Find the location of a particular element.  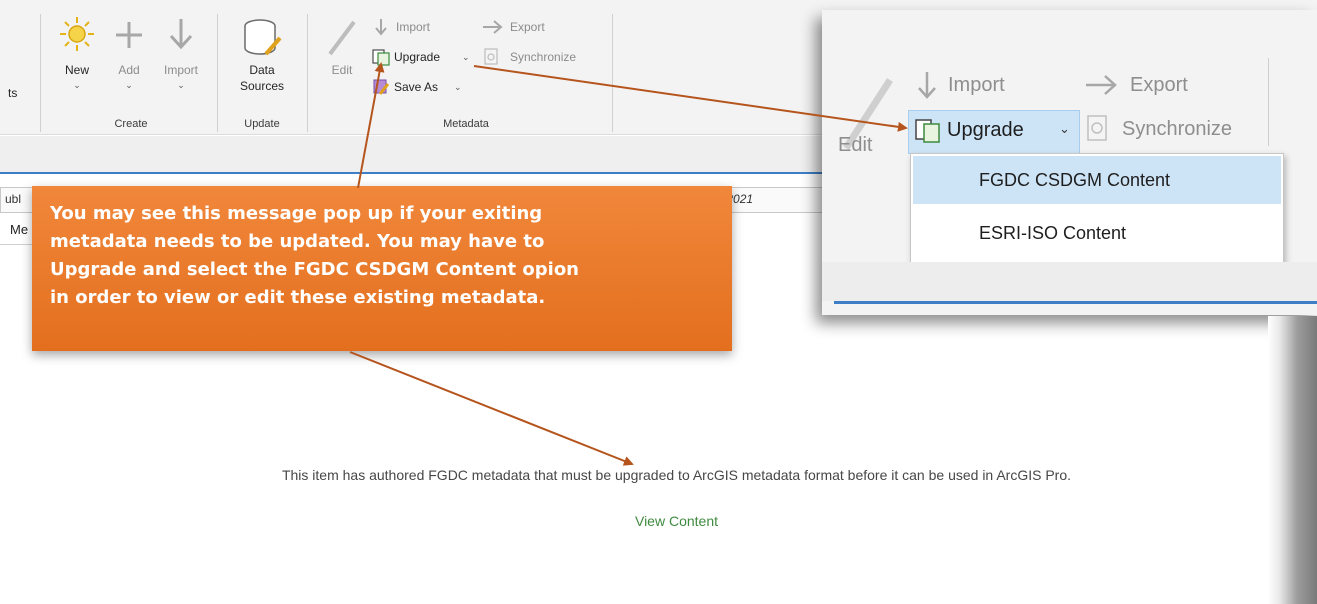

tab-metadata: Me is located at coordinates (19, 229).